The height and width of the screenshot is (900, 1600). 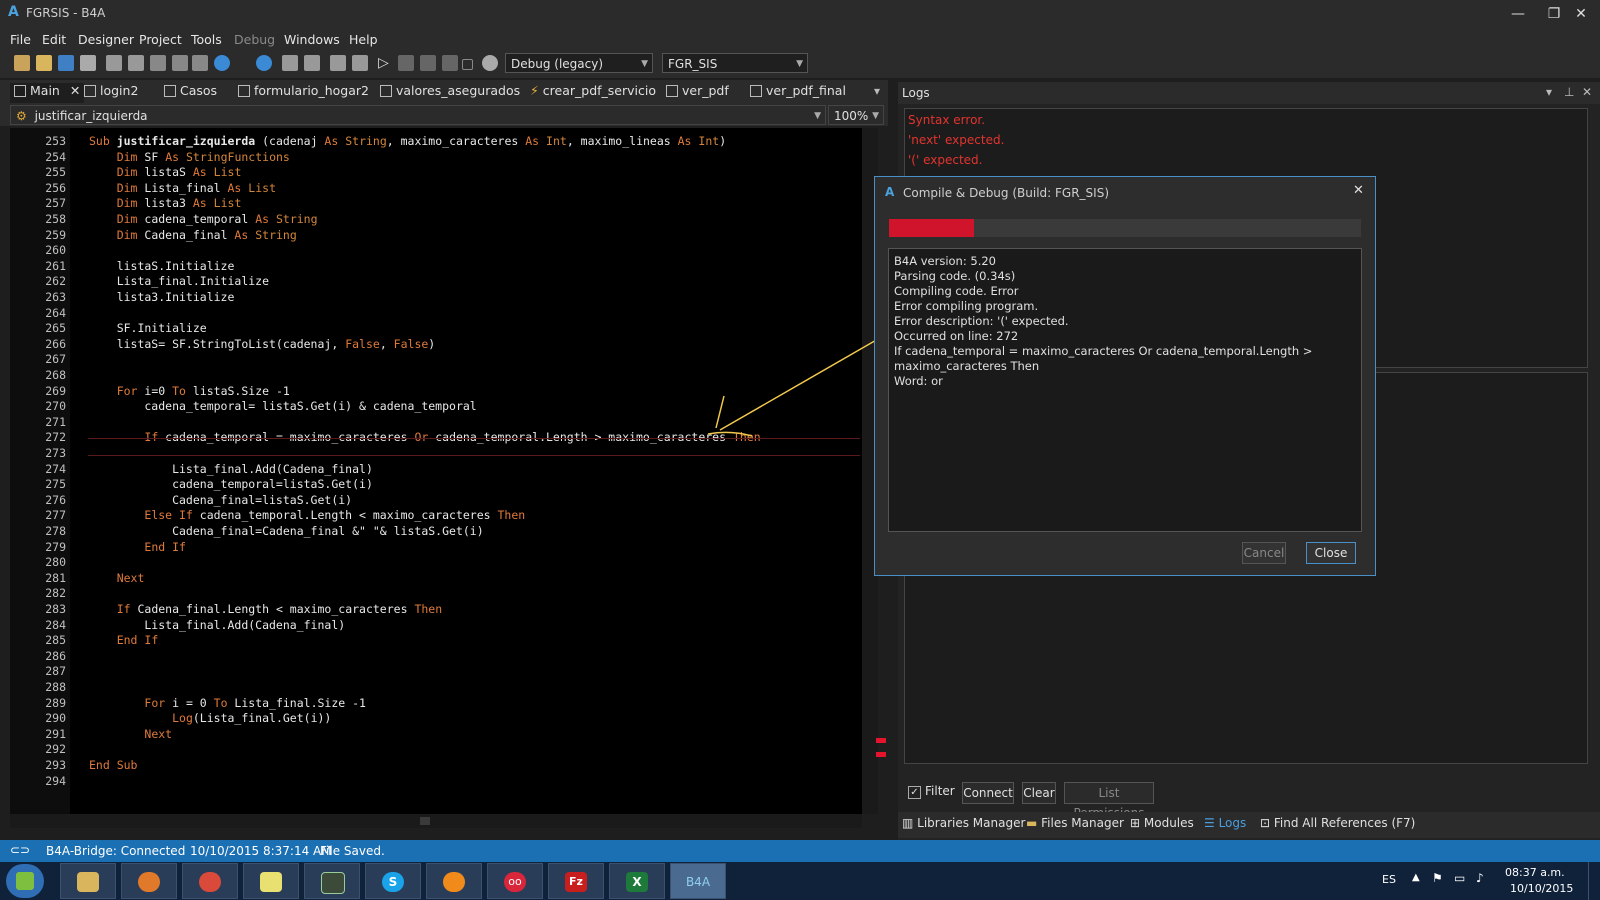 What do you see at coordinates (271, 881) in the screenshot?
I see `taskbar-notes` at bounding box center [271, 881].